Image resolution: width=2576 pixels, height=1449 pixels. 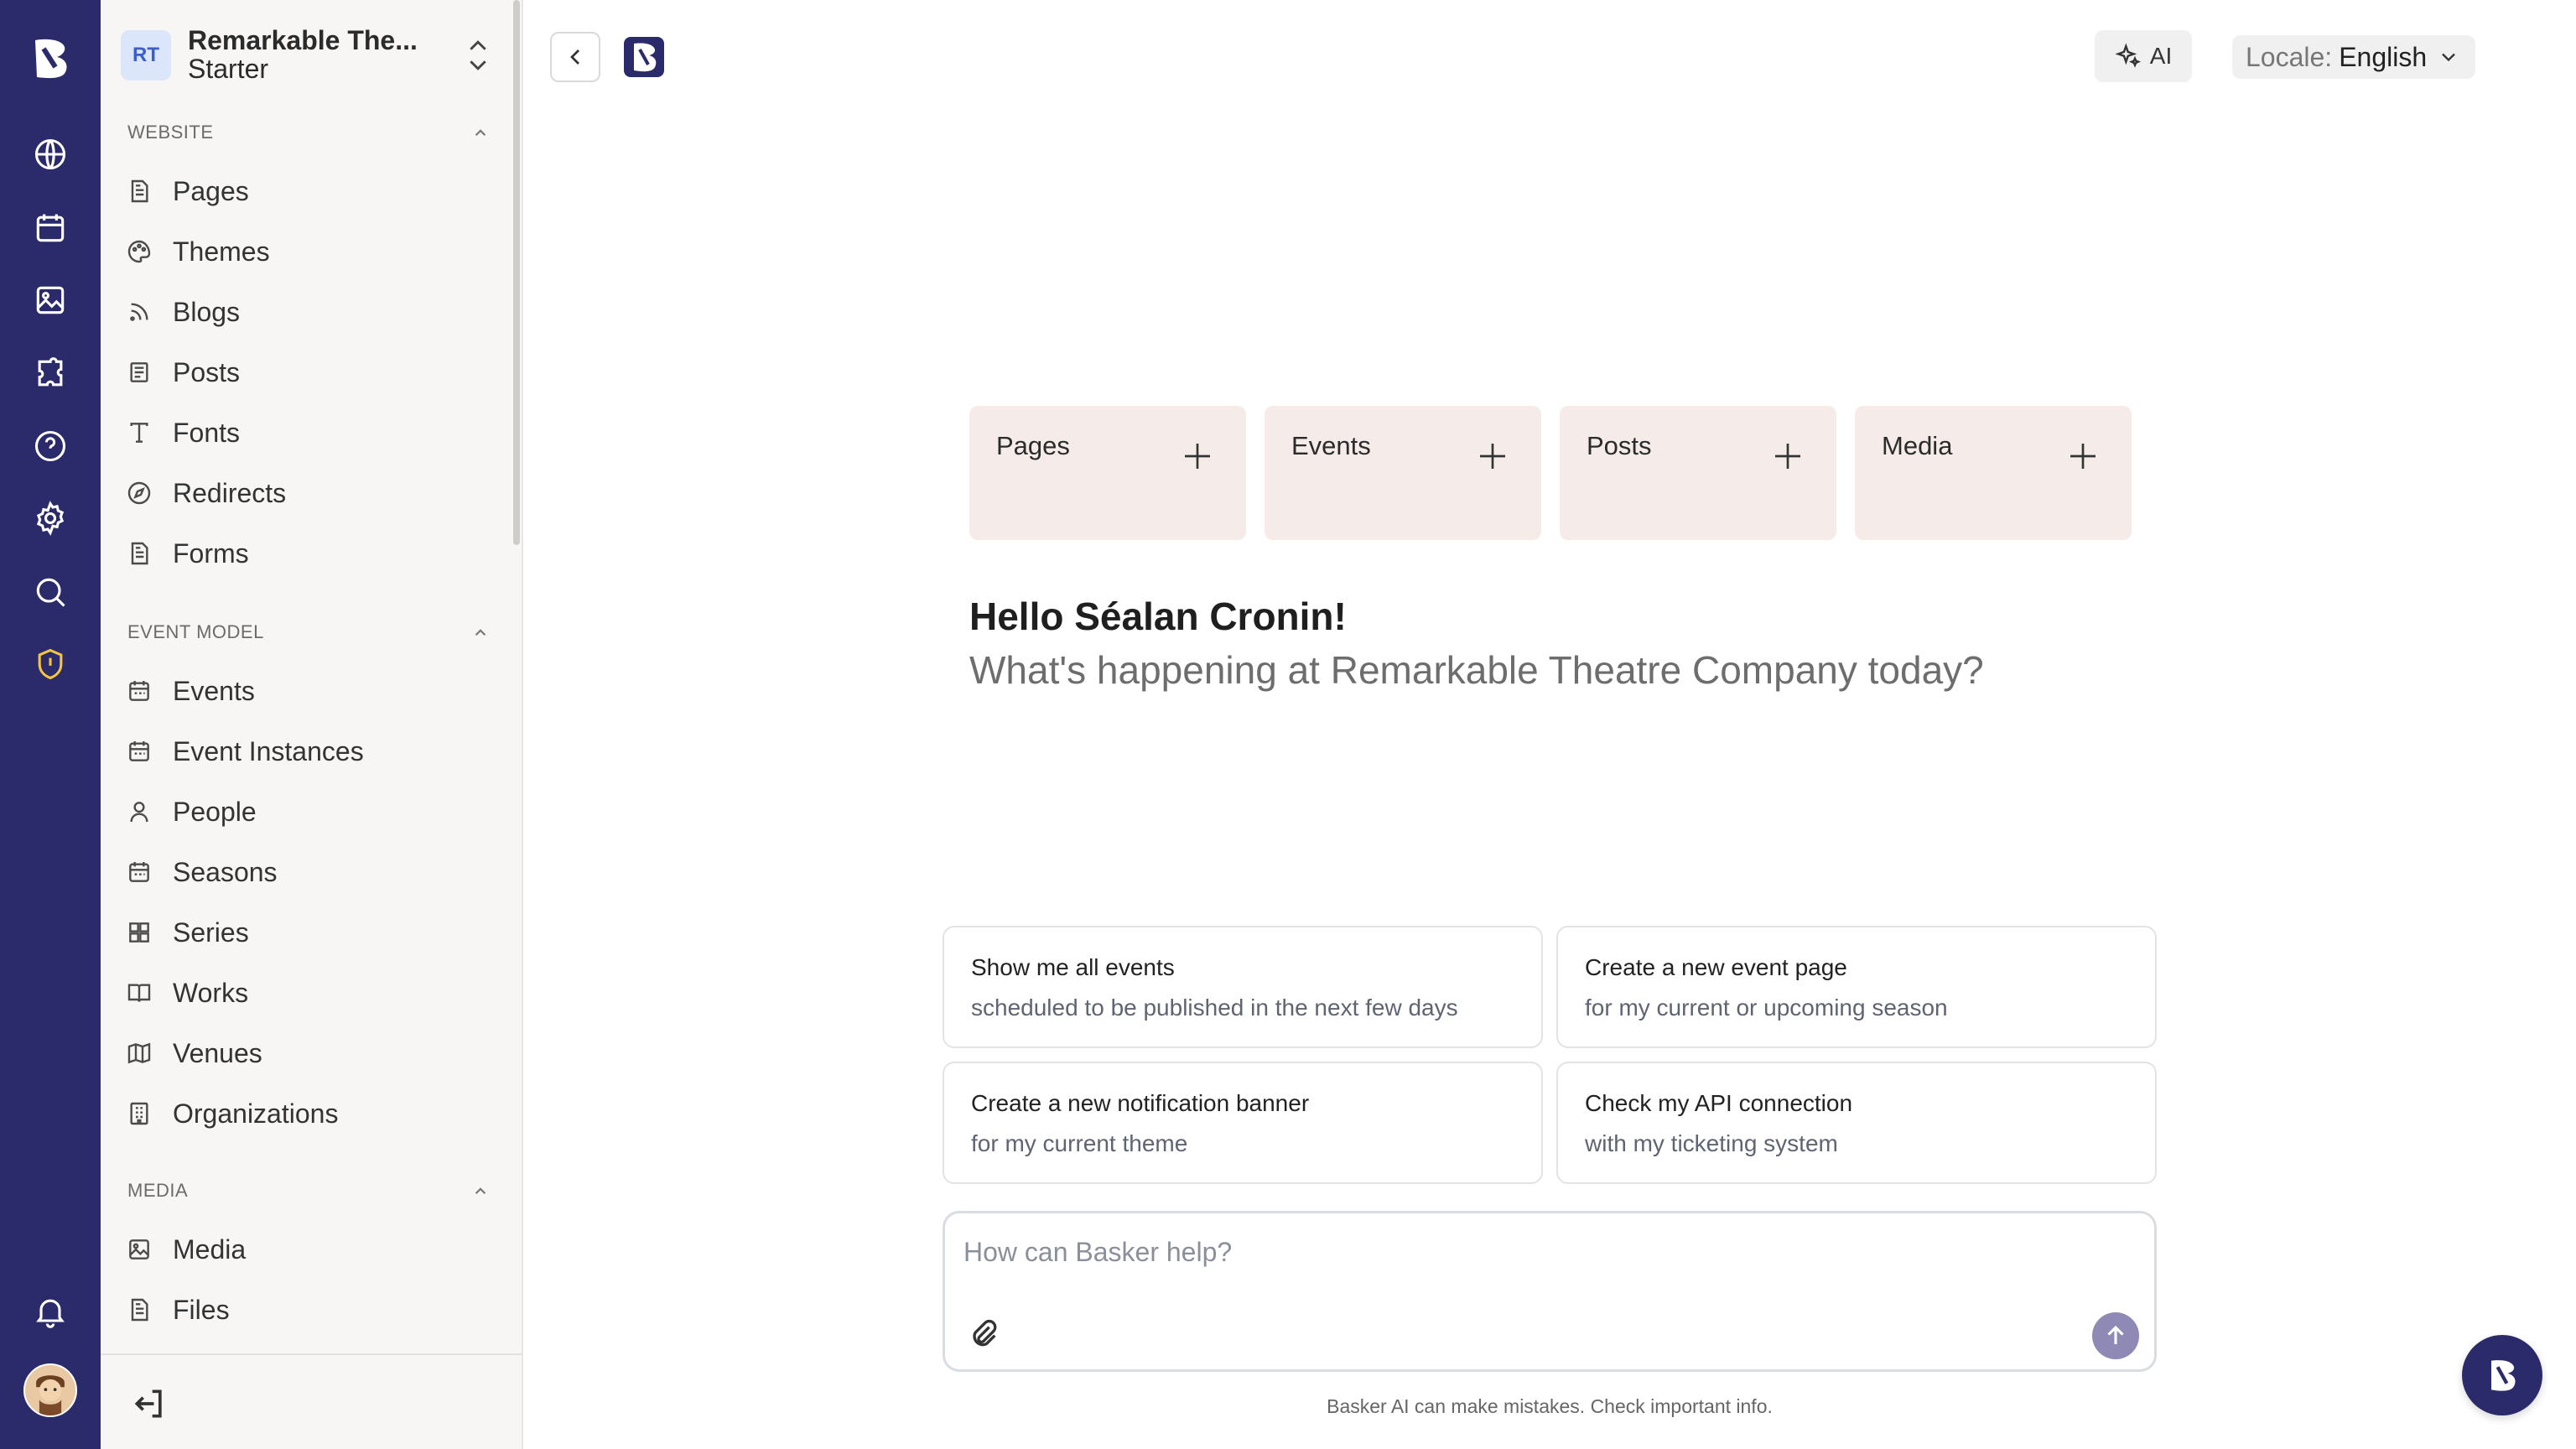 What do you see at coordinates (50, 1390) in the screenshot?
I see `avatar` at bounding box center [50, 1390].